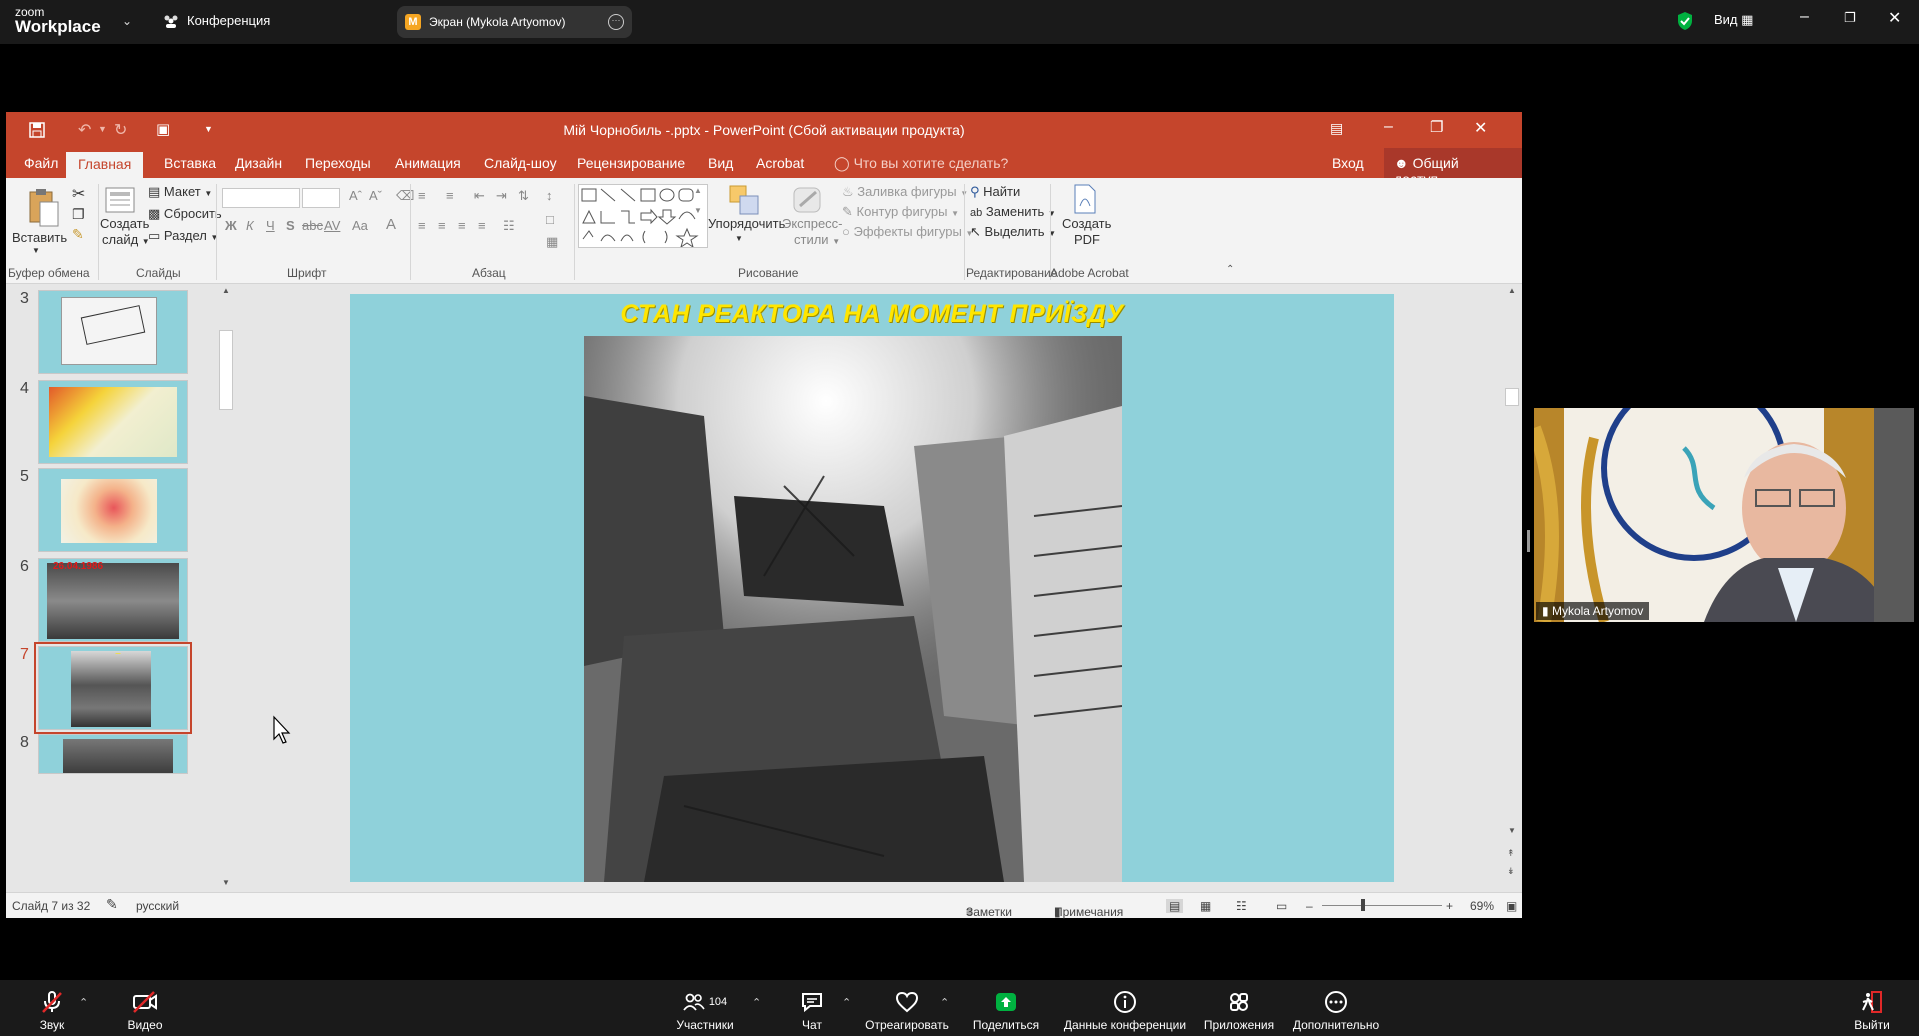  I want to click on tab-animations: Анимация, so click(428, 163).